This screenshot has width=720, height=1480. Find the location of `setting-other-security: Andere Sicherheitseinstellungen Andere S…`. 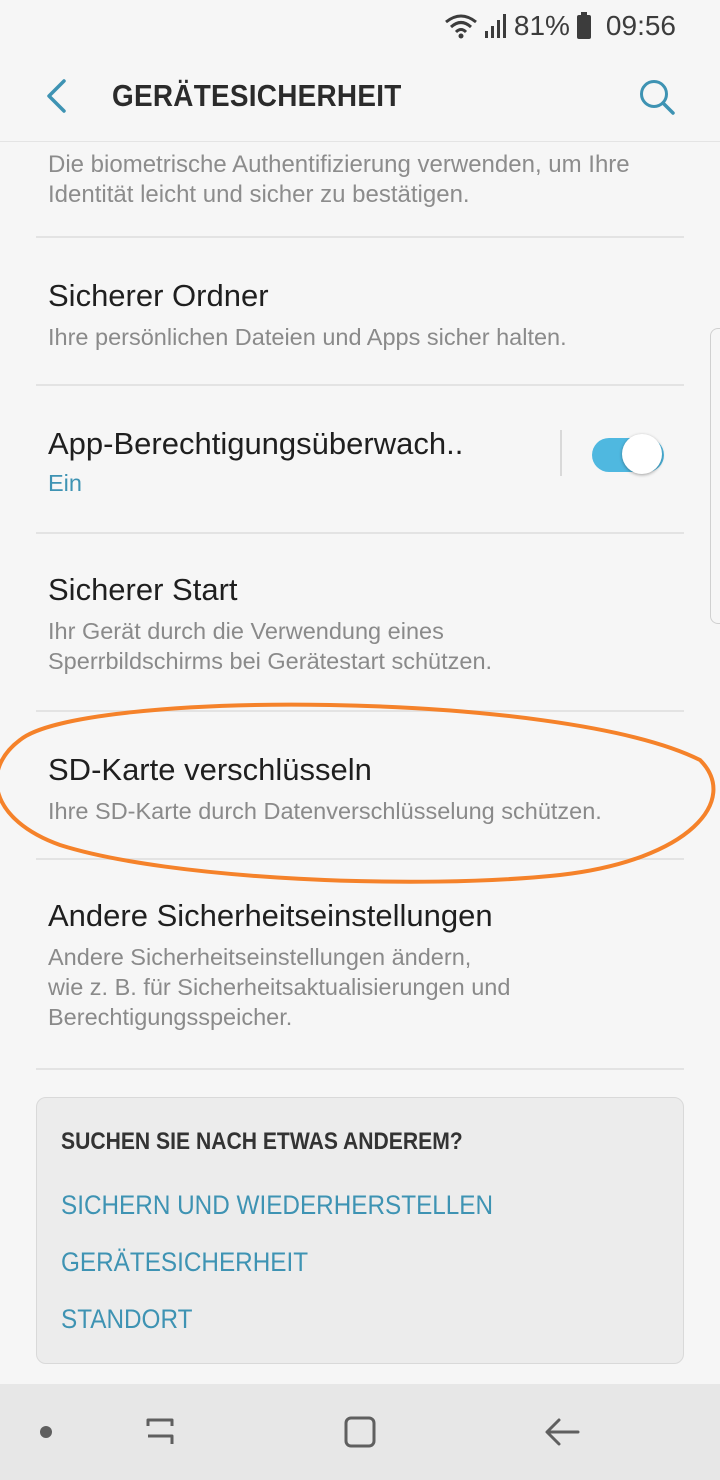

setting-other-security: Andere Sicherheitseinstellungen Andere S… is located at coordinates (360, 964).